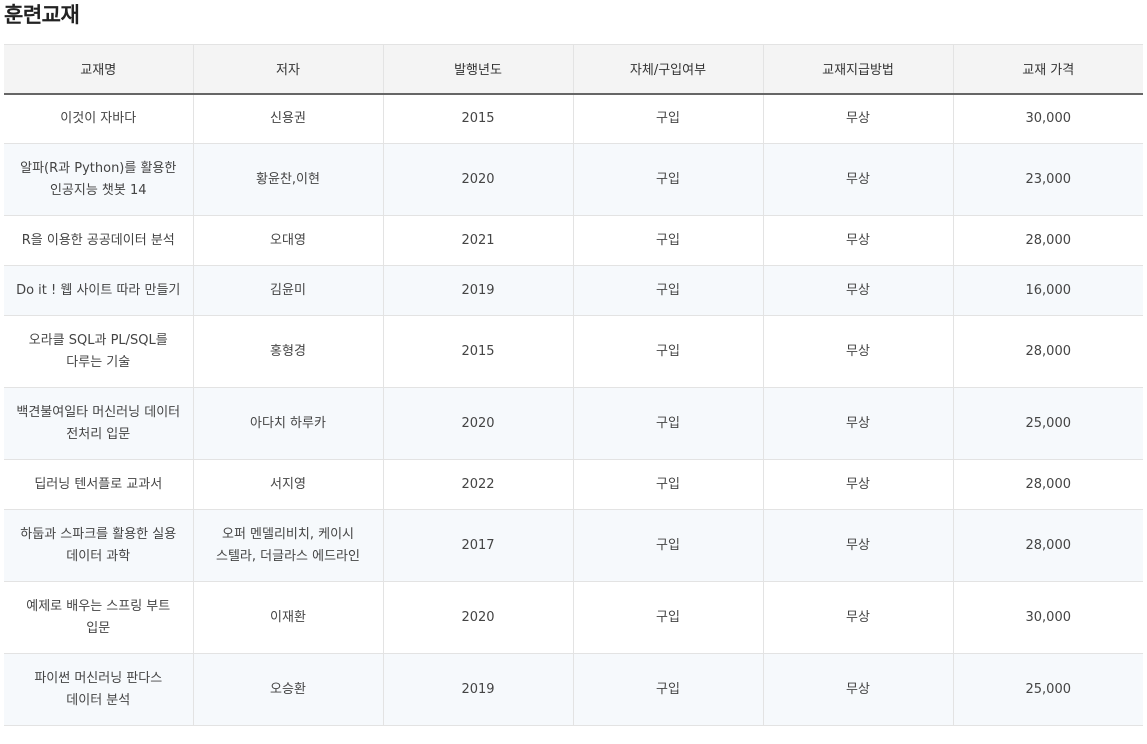 This screenshot has width=1147, height=744. What do you see at coordinates (99, 617) in the screenshot?
I see `cell-name: 예제로 배우는 스프링 부트 입문` at bounding box center [99, 617].